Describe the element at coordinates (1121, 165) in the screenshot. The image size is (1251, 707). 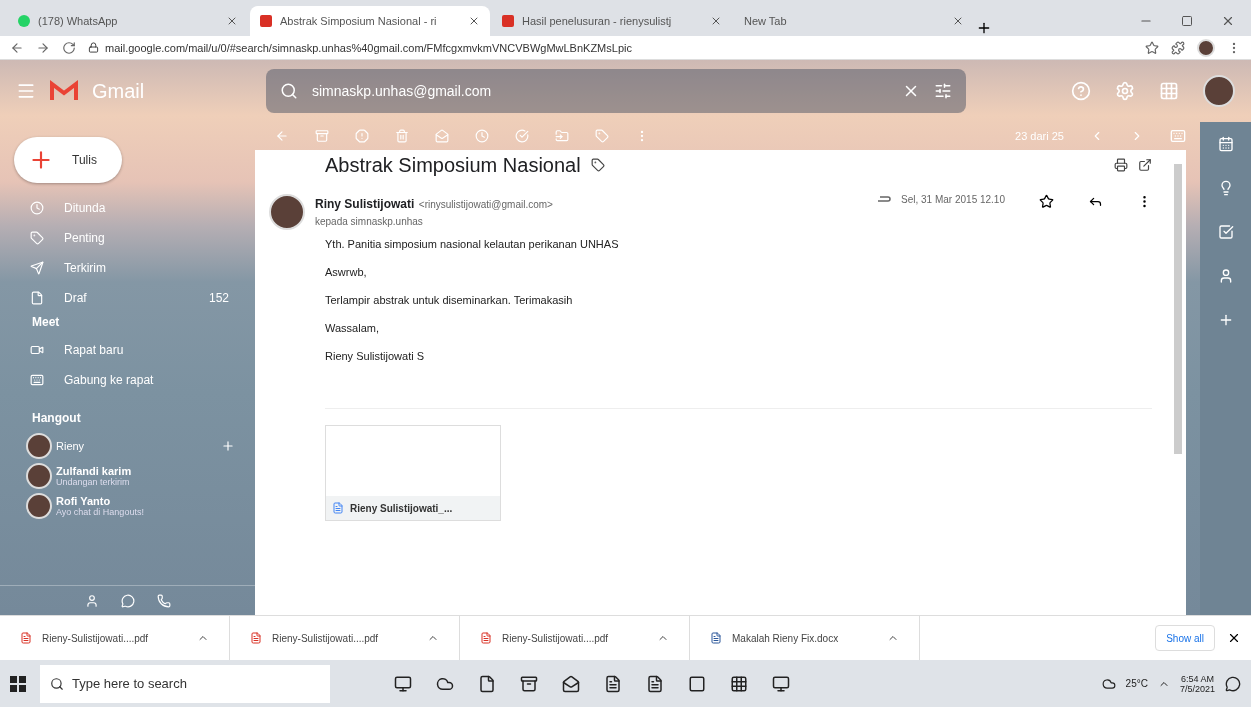
I see `print-icon` at that location.